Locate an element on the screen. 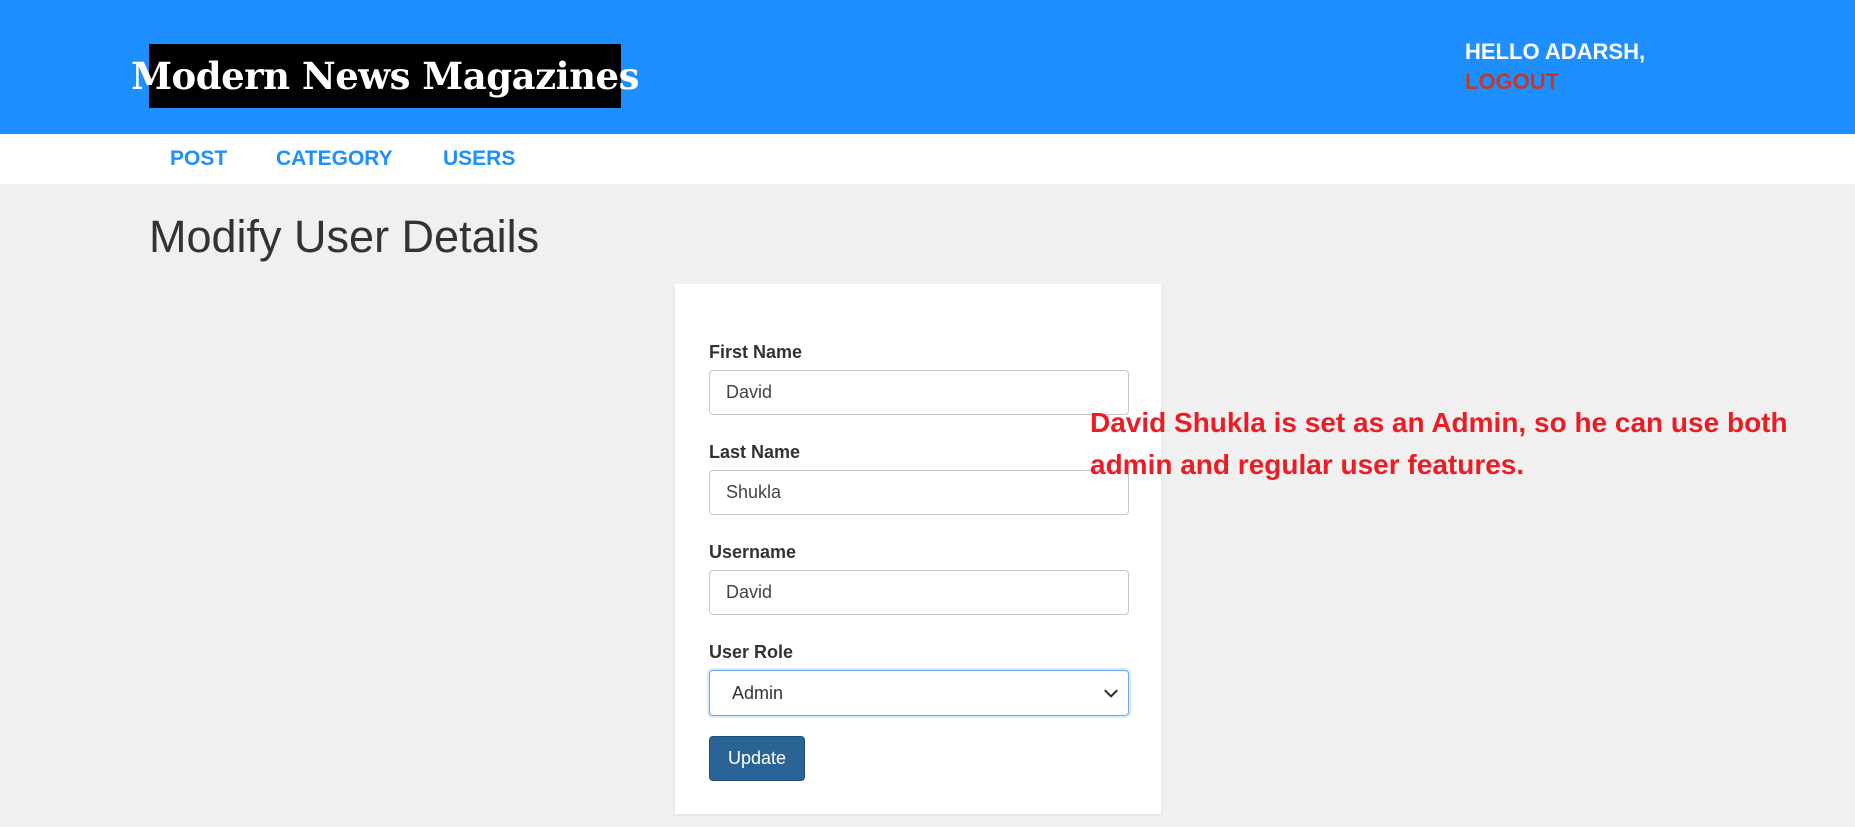  page-title: Modify User Details is located at coordinates (344, 236).